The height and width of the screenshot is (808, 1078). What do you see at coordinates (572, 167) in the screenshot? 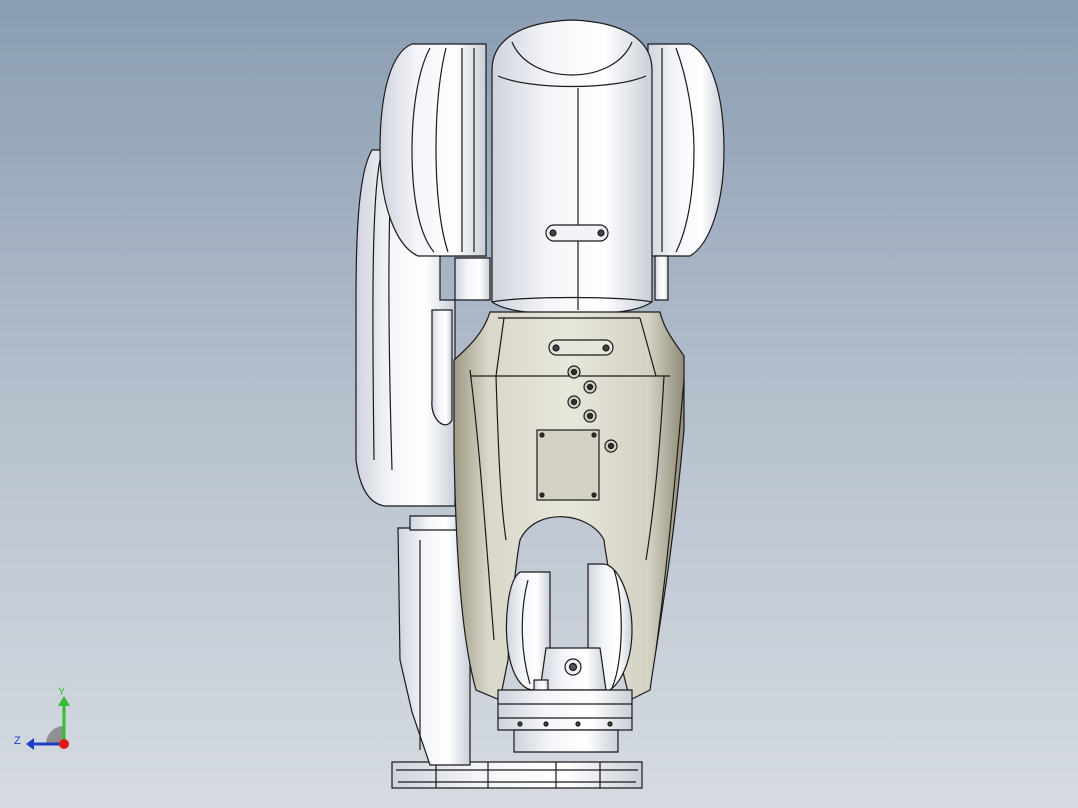
I see `upper-arm` at bounding box center [572, 167].